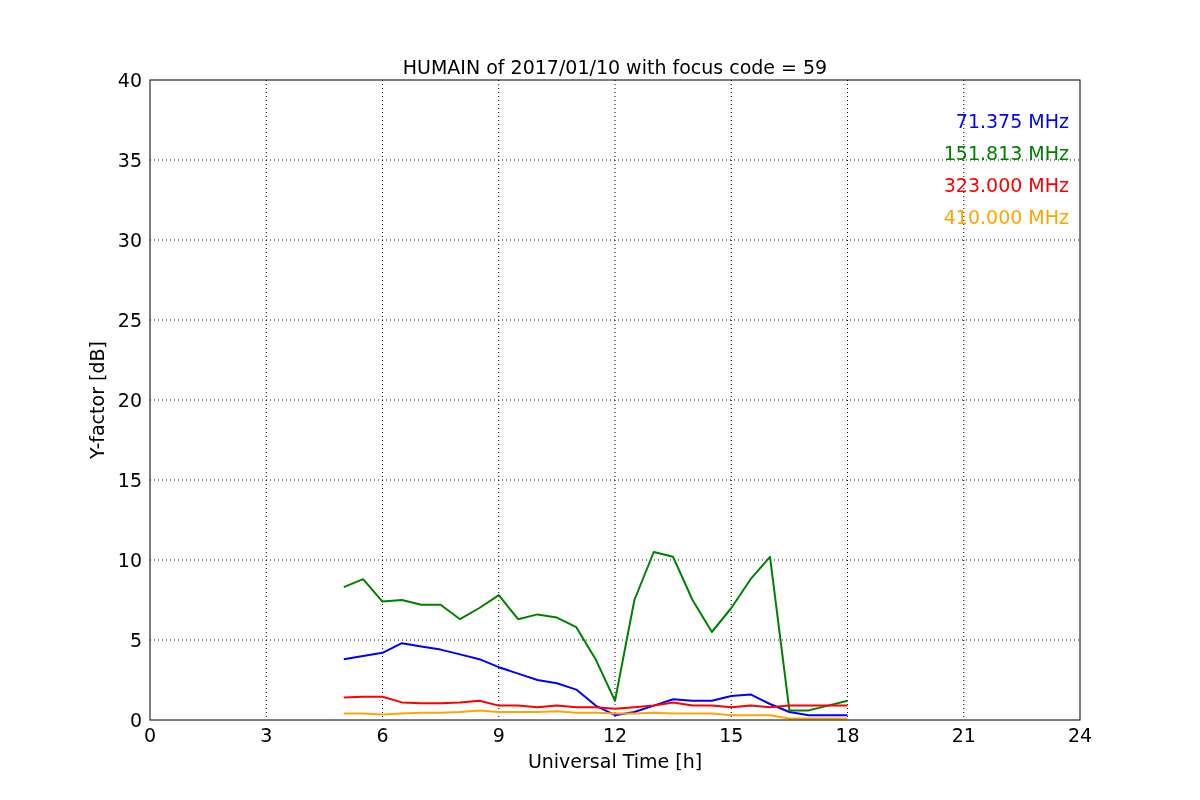  Describe the element at coordinates (266, 735) in the screenshot. I see `x-tick-label: 3` at that location.